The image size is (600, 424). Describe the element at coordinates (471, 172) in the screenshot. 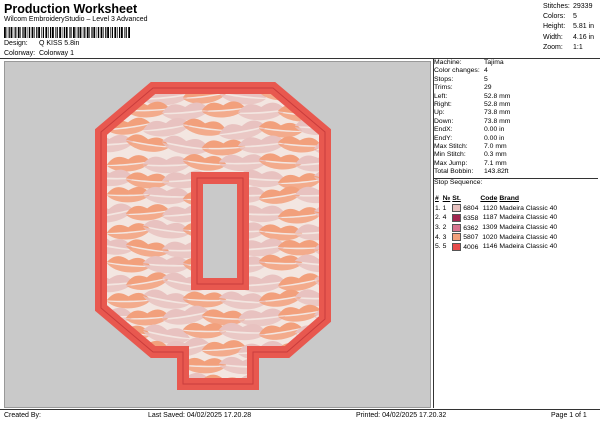

I see `info-total-bobbin: Total Bobbin: 143.82ft` at that location.